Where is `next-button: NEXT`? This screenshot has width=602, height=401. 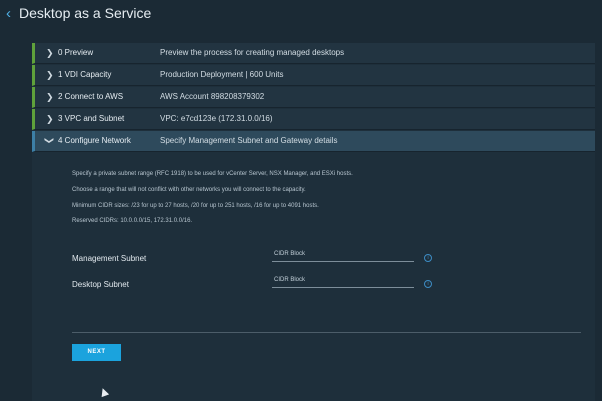 next-button: NEXT is located at coordinates (96, 352).